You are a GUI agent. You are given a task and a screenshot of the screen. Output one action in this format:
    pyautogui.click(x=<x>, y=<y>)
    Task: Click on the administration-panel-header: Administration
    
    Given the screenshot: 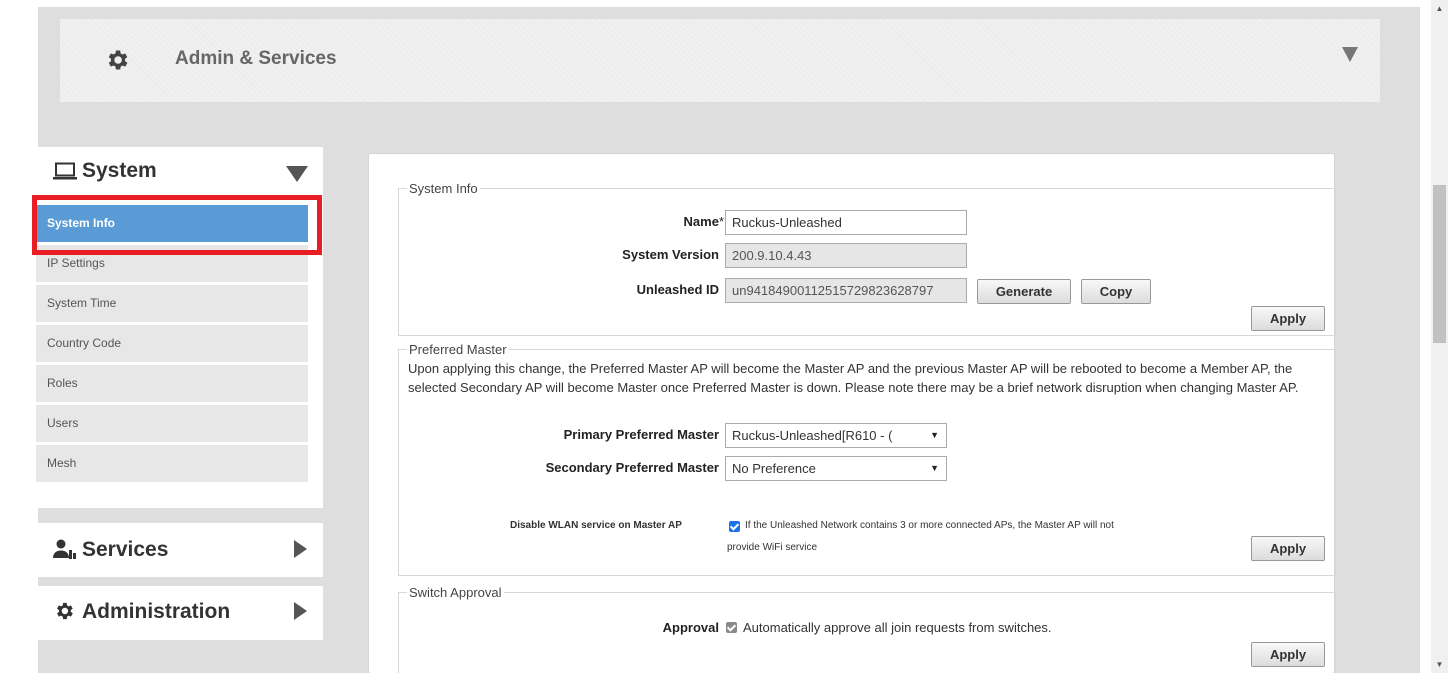 What is the action you would take?
    pyautogui.click(x=178, y=610)
    